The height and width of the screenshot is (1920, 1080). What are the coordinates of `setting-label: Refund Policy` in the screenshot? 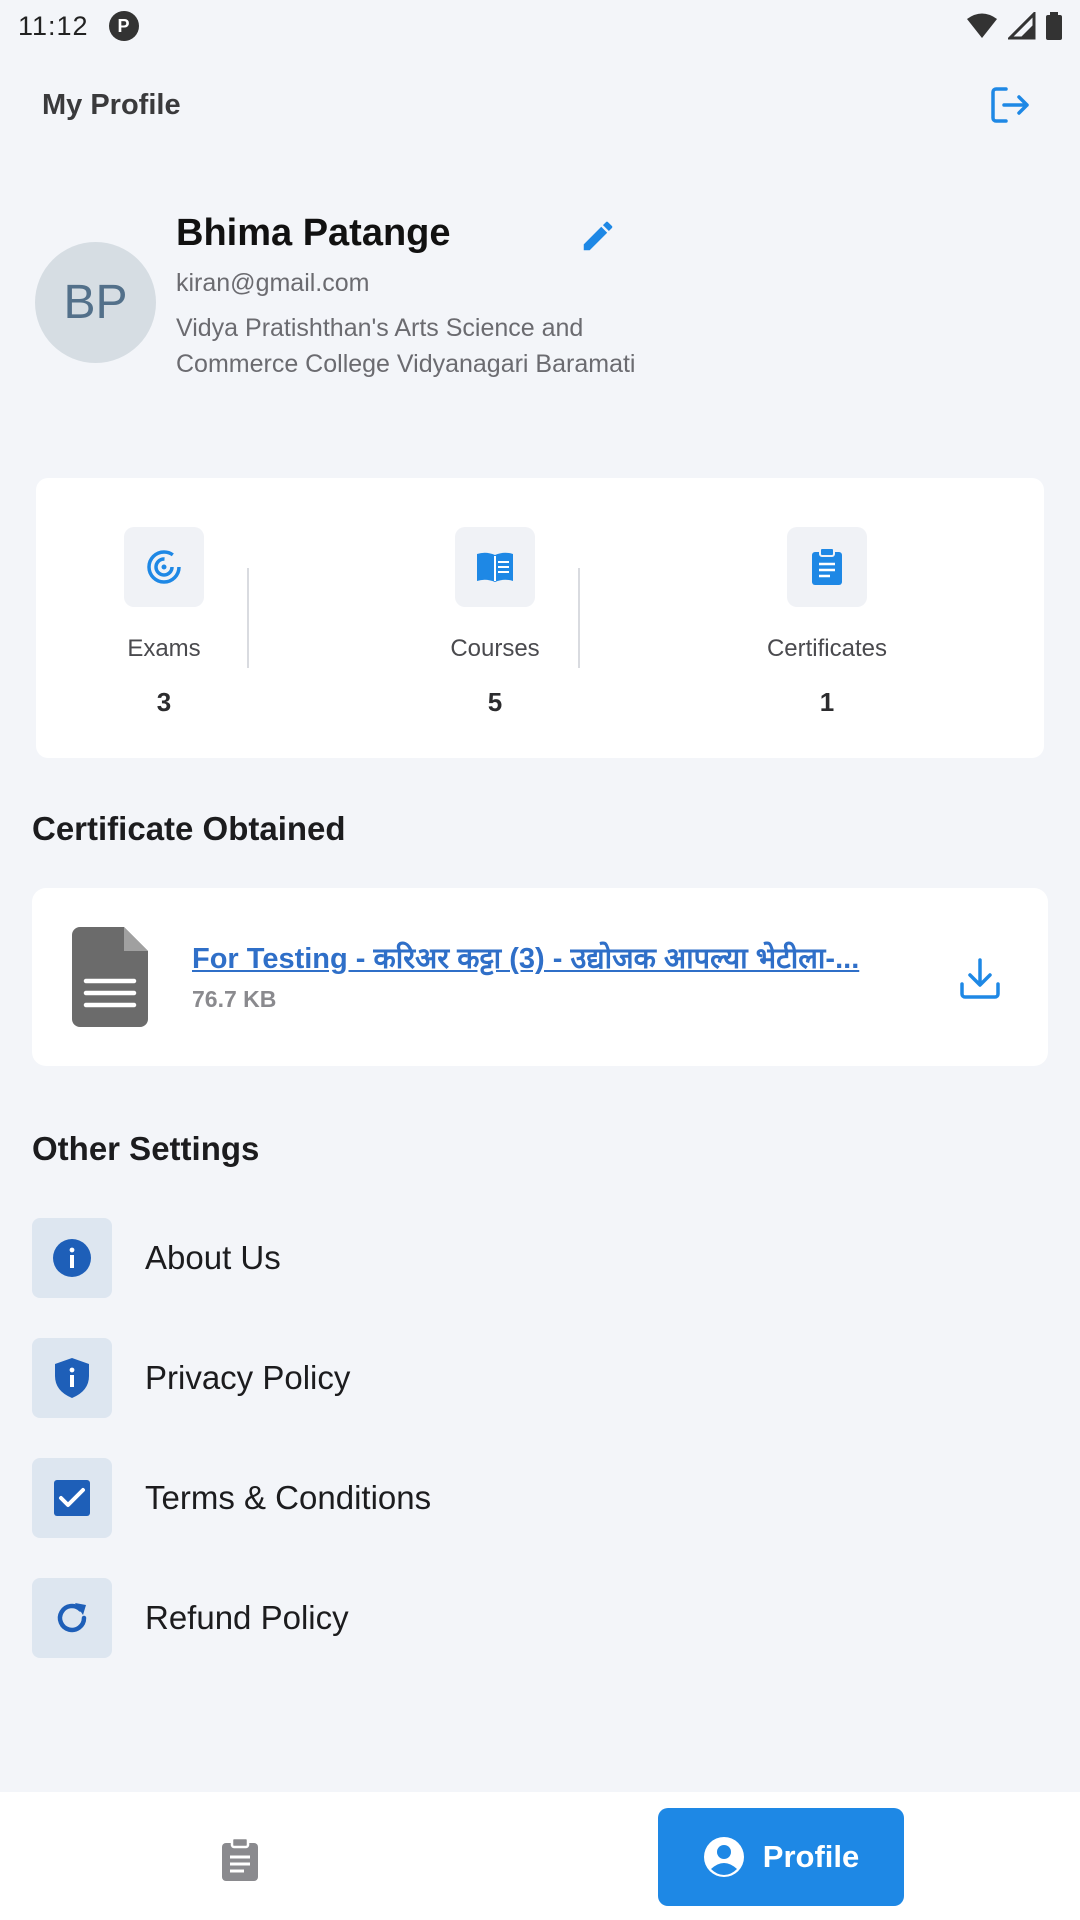 It's located at (247, 1617).